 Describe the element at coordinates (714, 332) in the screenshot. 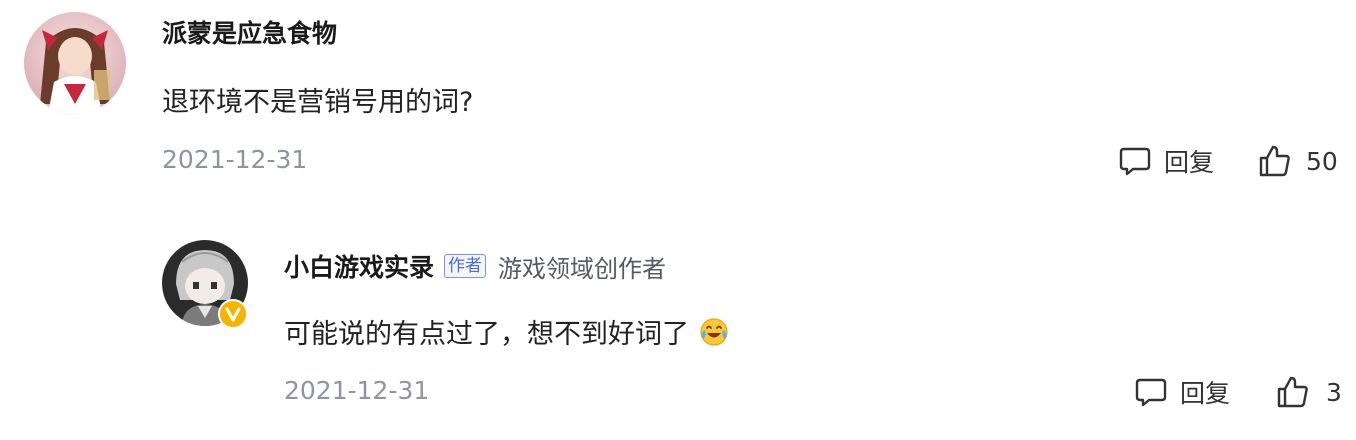

I see `laugh-cry-emoji-icon` at that location.